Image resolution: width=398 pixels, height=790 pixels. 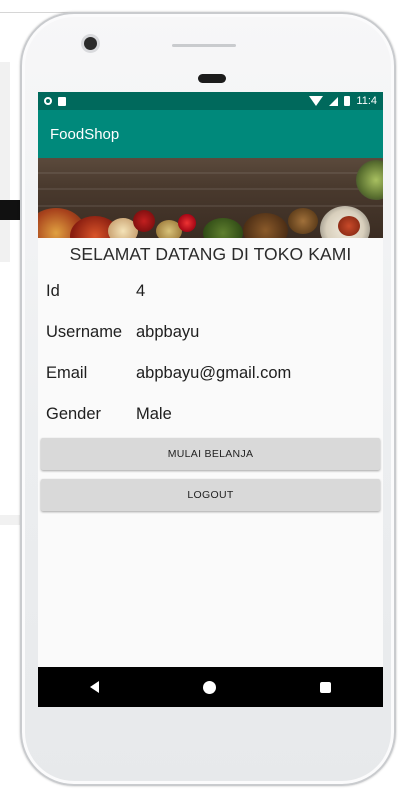 What do you see at coordinates (210, 134) in the screenshot?
I see `app-bar: FoodShop` at bounding box center [210, 134].